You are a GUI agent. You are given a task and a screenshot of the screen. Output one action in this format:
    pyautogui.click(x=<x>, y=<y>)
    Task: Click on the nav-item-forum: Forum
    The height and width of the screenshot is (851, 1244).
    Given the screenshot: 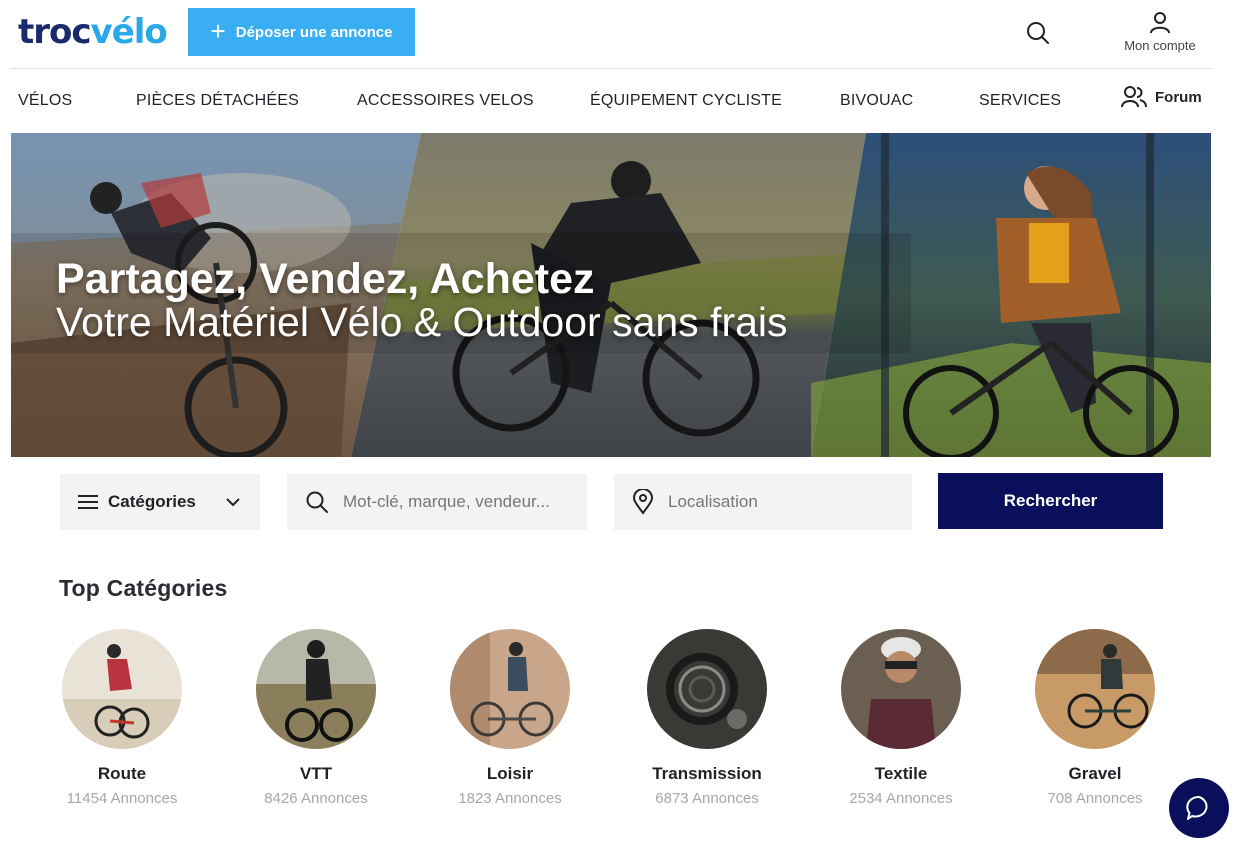 What is the action you would take?
    pyautogui.click(x=1161, y=97)
    